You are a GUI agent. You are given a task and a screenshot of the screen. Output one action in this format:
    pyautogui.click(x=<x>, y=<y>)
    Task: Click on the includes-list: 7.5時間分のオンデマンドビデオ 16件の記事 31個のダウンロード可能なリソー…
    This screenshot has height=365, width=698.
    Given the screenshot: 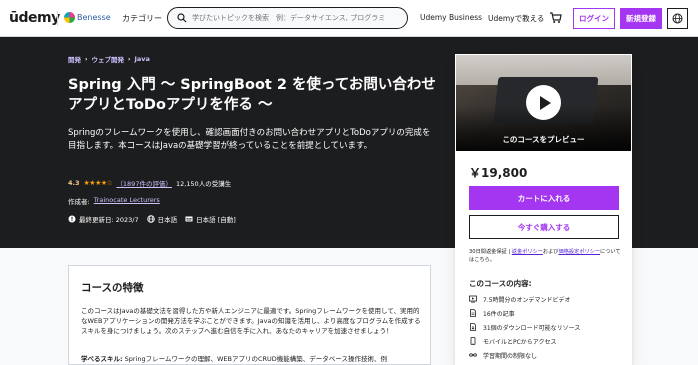 What is the action you would take?
    pyautogui.click(x=524, y=327)
    